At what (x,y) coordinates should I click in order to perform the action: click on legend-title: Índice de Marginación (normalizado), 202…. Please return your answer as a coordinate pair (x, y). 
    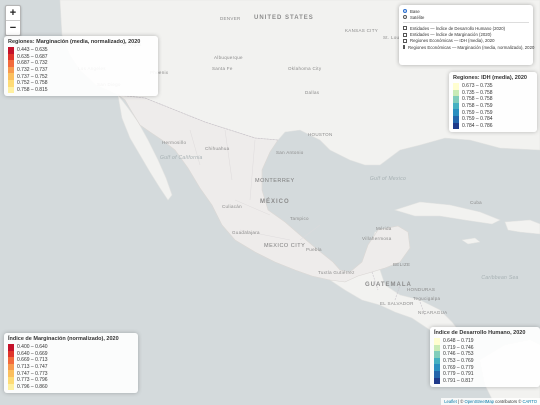
    Looking at the image, I should click on (63, 339).